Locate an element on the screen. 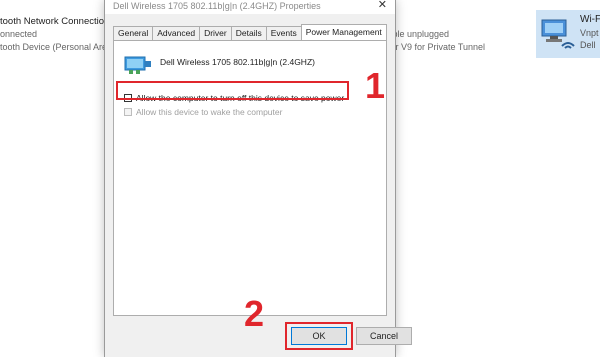  tab-power-management: Power Management is located at coordinates (343, 32).